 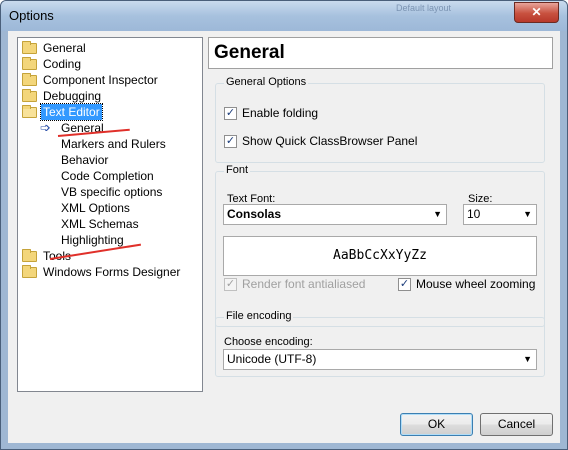 What do you see at coordinates (112, 192) in the screenshot?
I see `tree-item-label: VB specific options` at bounding box center [112, 192].